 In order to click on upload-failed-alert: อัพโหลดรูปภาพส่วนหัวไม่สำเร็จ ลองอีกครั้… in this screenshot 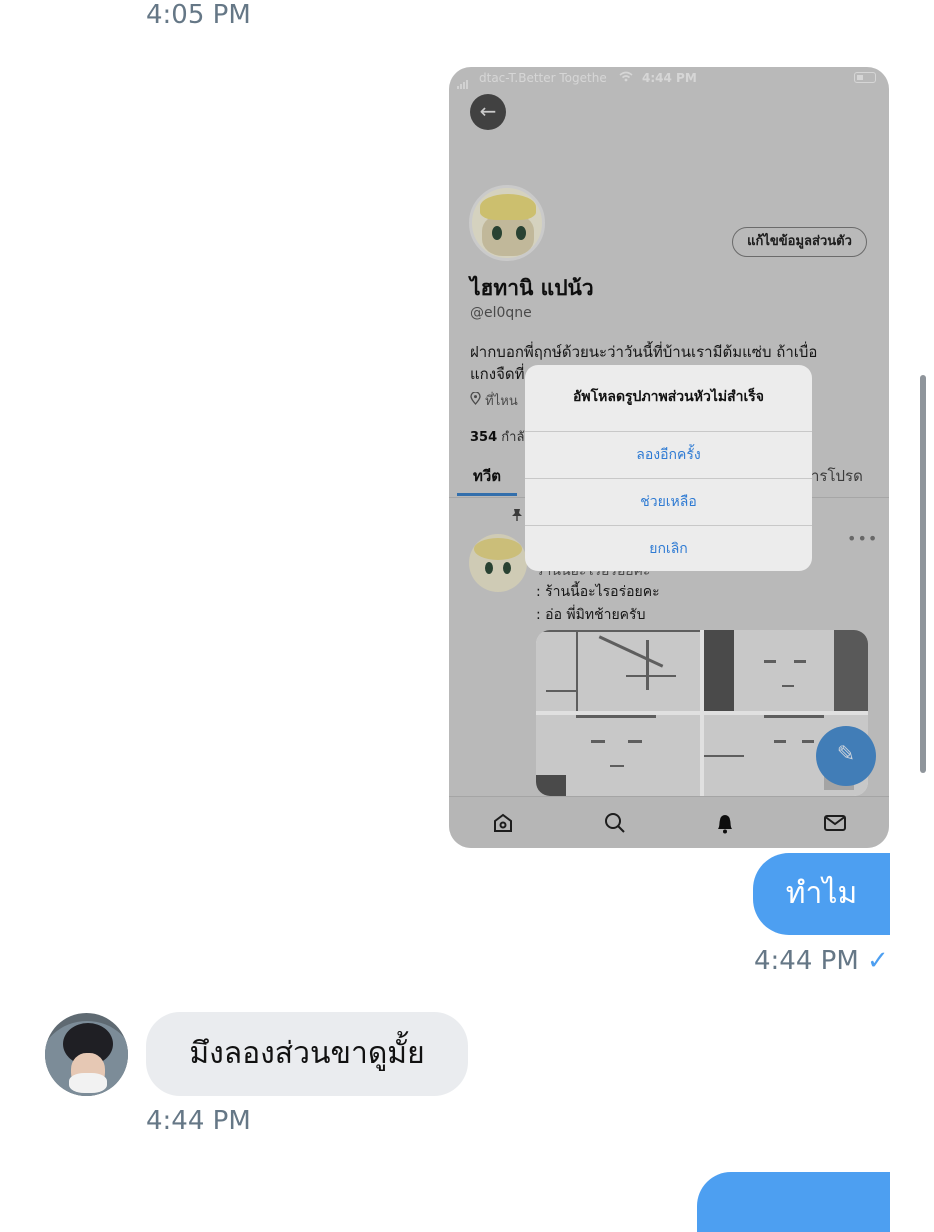, I will do `click(668, 468)`.